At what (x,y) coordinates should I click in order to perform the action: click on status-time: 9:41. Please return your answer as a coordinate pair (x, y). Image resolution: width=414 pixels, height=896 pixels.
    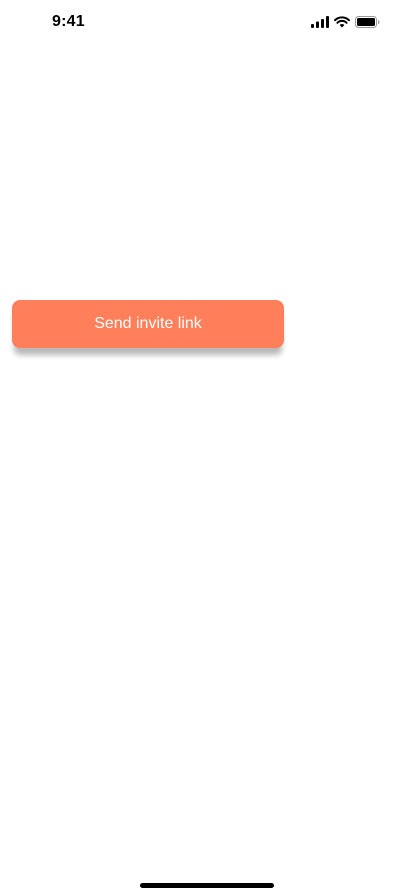
    Looking at the image, I should click on (68, 21).